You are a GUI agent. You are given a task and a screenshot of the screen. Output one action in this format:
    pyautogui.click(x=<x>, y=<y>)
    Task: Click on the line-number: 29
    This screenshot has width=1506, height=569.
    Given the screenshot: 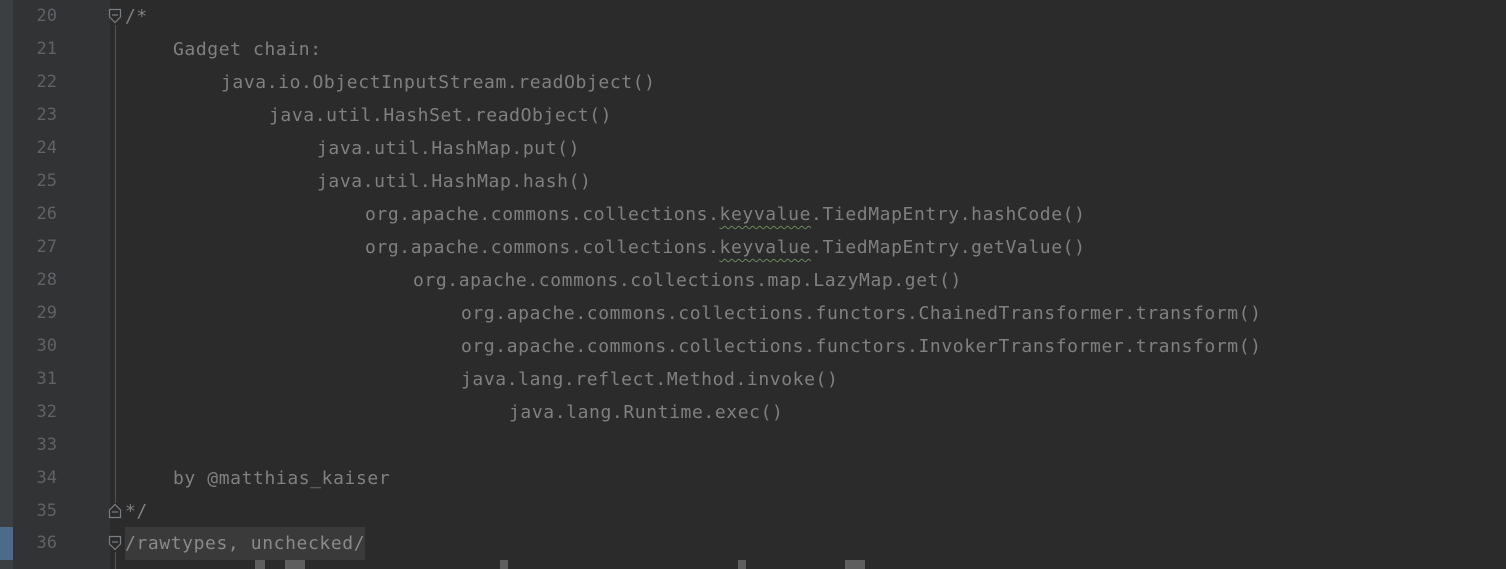 What is the action you would take?
    pyautogui.click(x=46, y=313)
    